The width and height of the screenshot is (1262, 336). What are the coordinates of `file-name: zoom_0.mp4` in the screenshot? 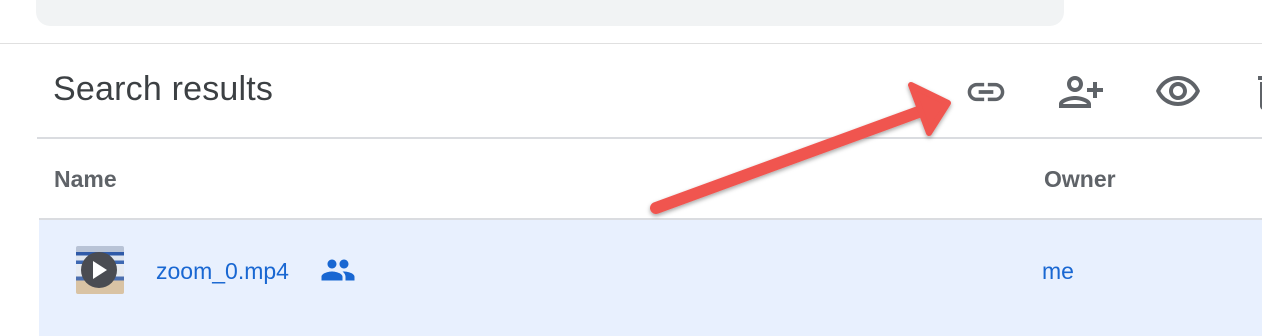 It's located at (222, 271).